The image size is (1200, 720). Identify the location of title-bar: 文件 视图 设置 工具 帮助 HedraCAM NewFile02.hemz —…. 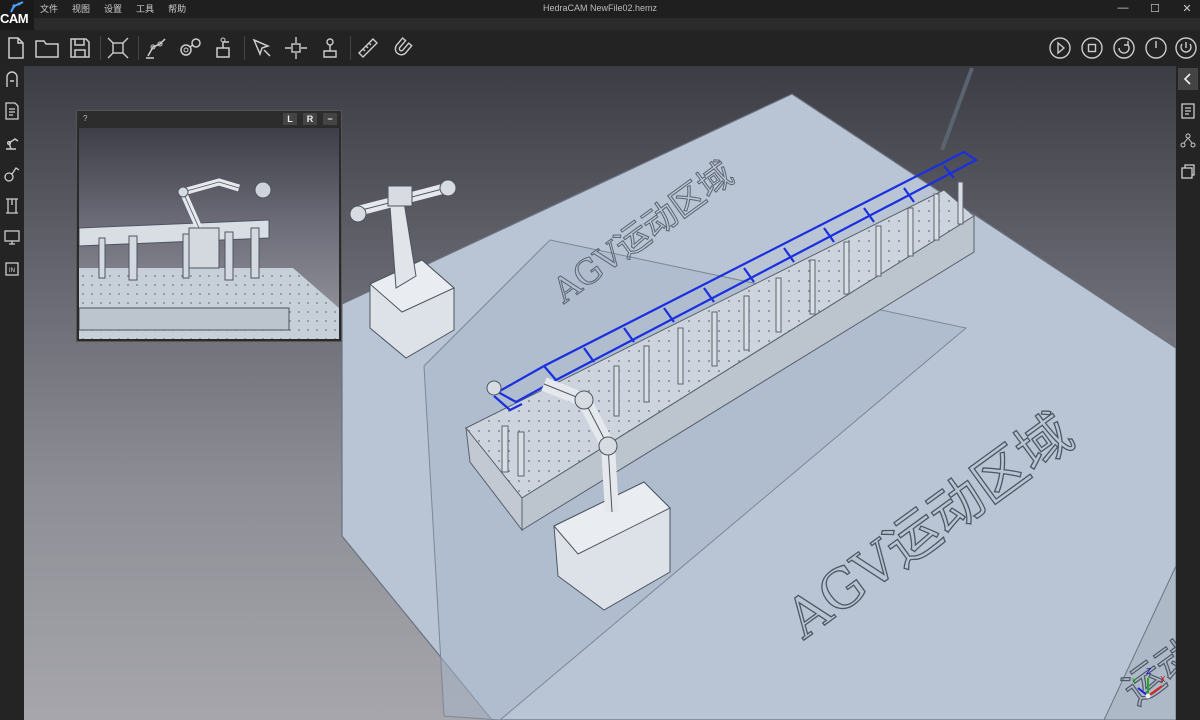
(600, 9).